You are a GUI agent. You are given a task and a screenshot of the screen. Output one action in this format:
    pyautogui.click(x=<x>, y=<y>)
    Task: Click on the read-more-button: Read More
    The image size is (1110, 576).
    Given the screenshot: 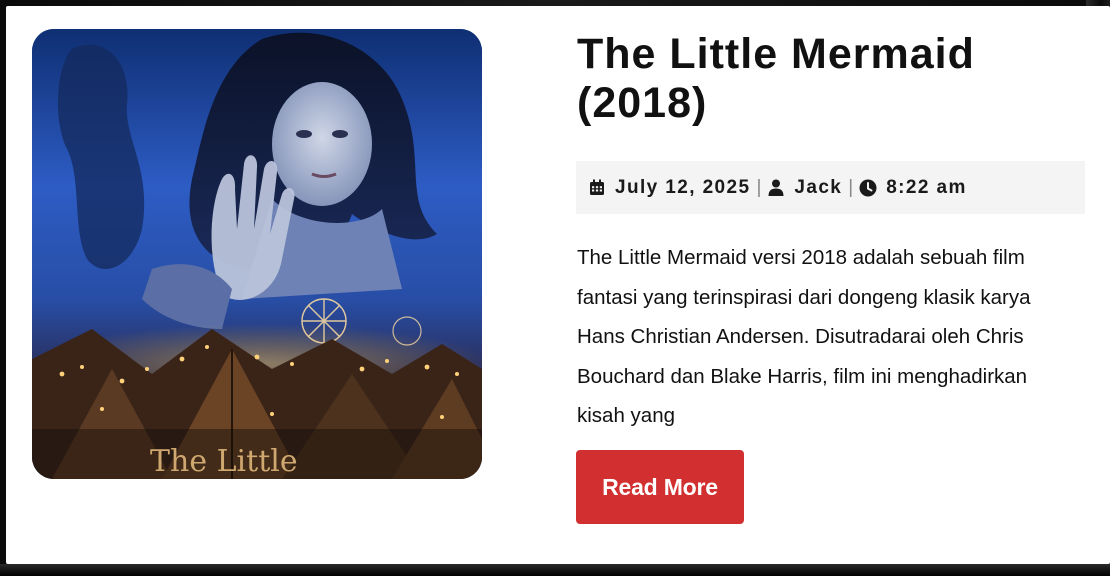 What is the action you would take?
    pyautogui.click(x=660, y=487)
    